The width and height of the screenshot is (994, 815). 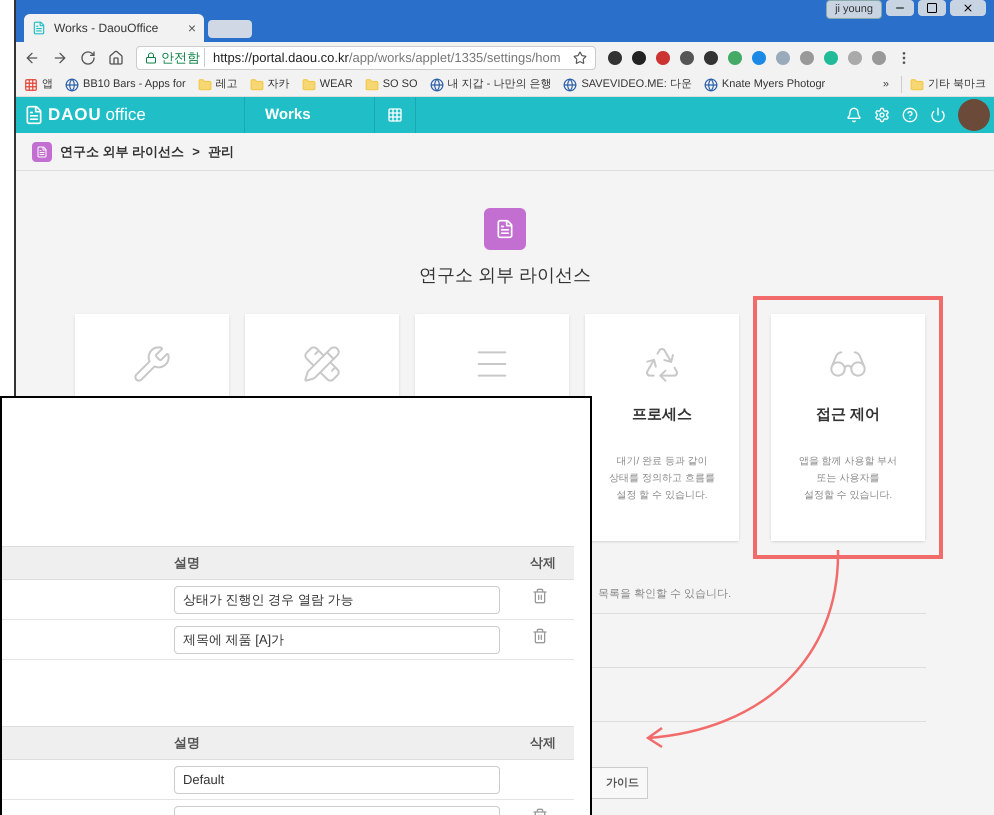 I want to click on bookmark-item: 자카, so click(x=270, y=84).